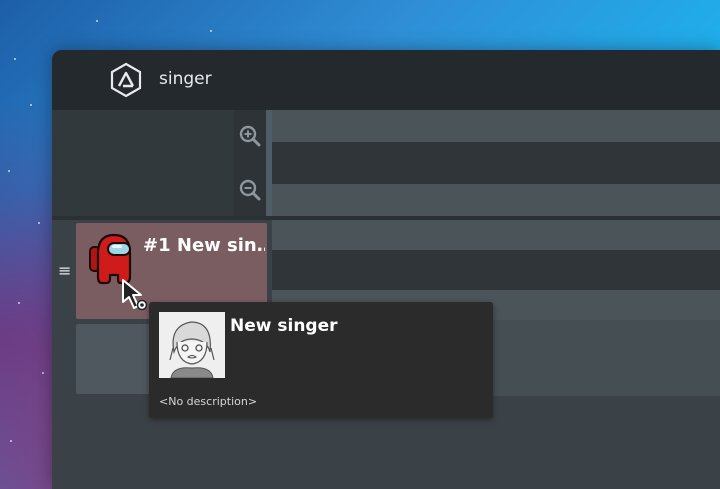  Describe the element at coordinates (64, 271) in the screenshot. I see `drag-handle-icon: ≡` at that location.